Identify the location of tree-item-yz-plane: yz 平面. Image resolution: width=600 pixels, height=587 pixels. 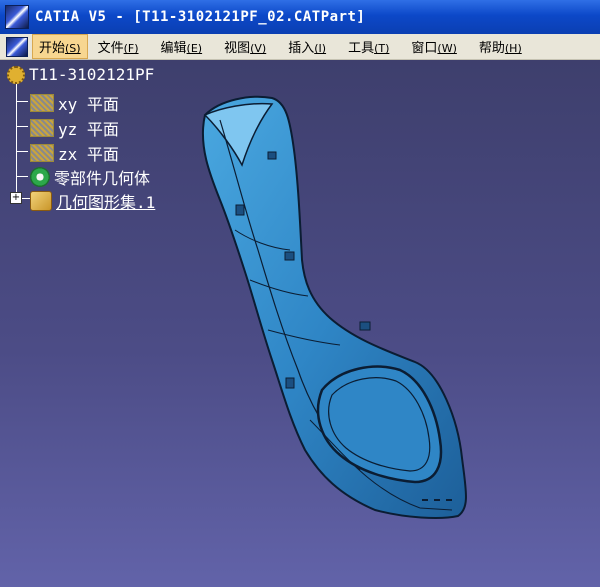
(74, 128).